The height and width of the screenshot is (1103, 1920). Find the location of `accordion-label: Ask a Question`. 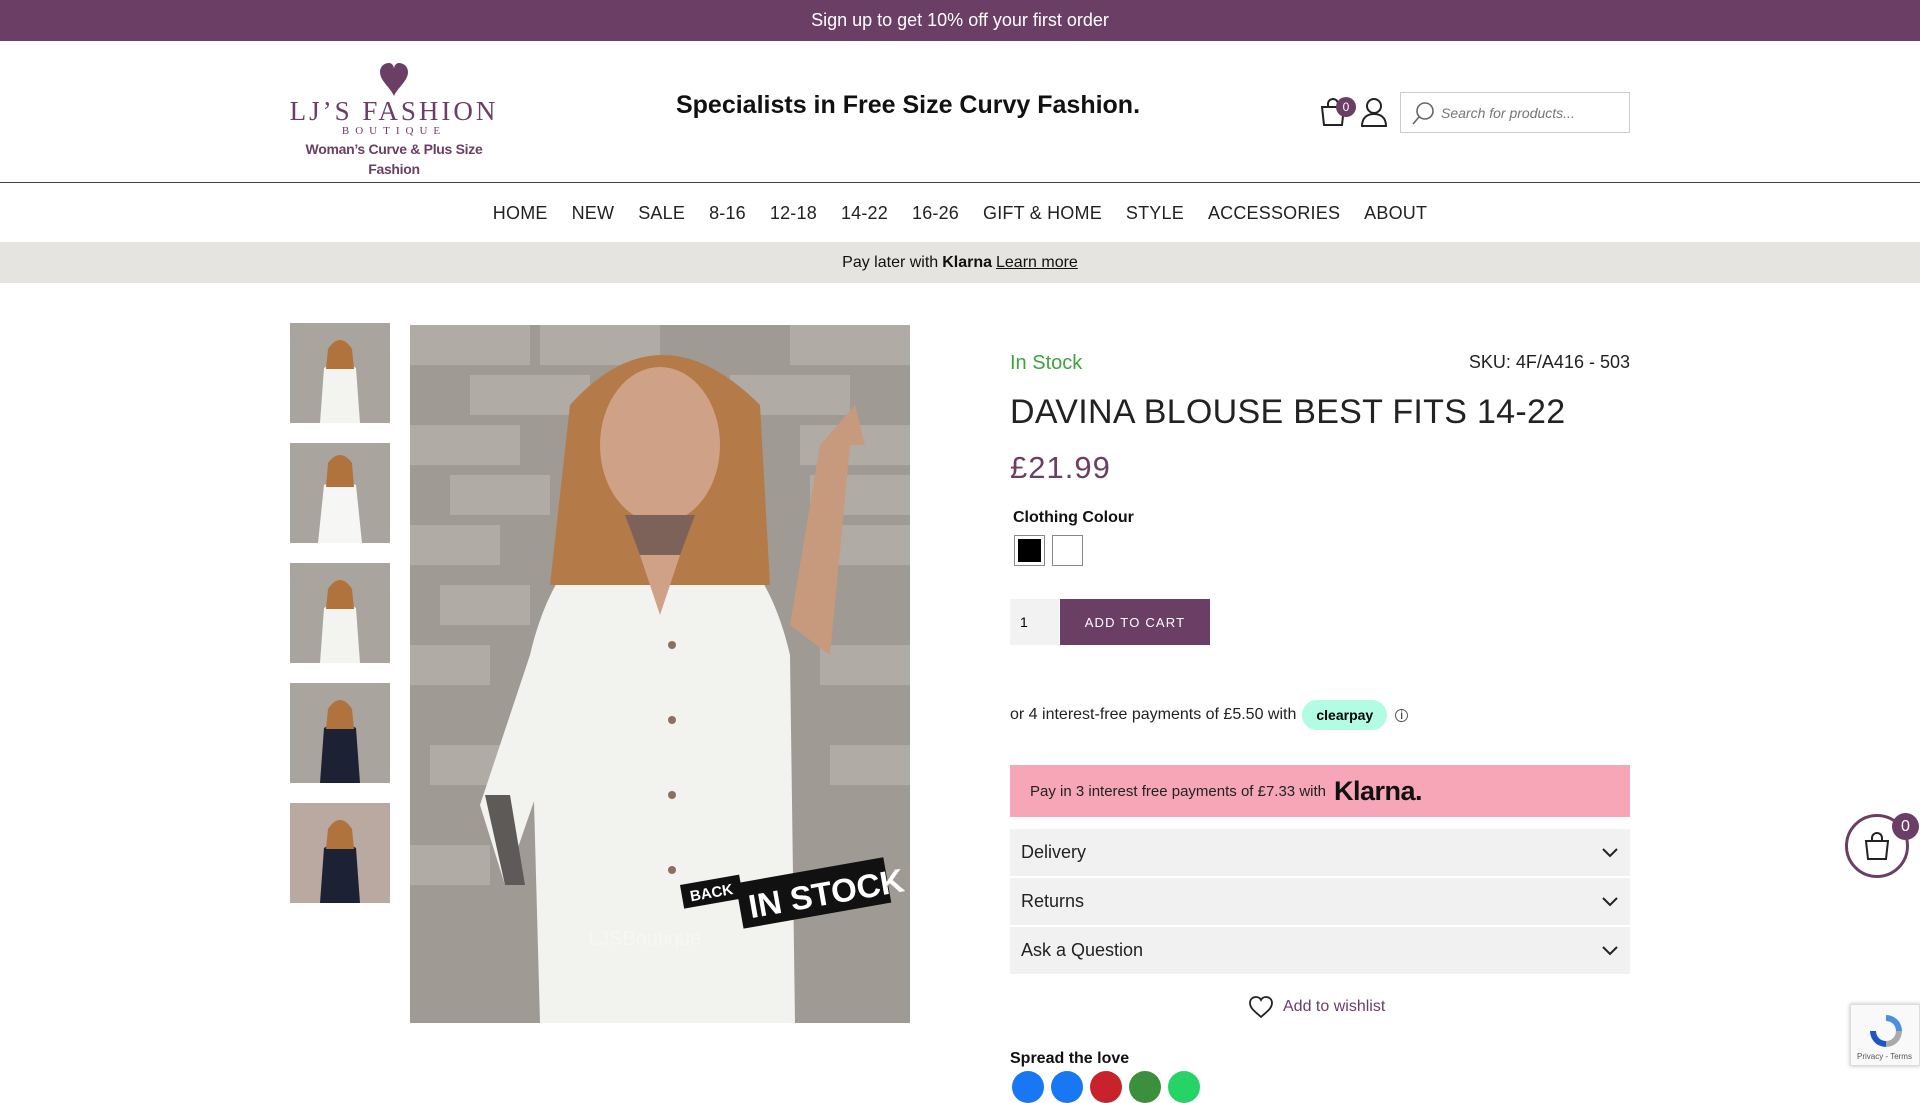

accordion-label: Ask a Question is located at coordinates (1082, 950).